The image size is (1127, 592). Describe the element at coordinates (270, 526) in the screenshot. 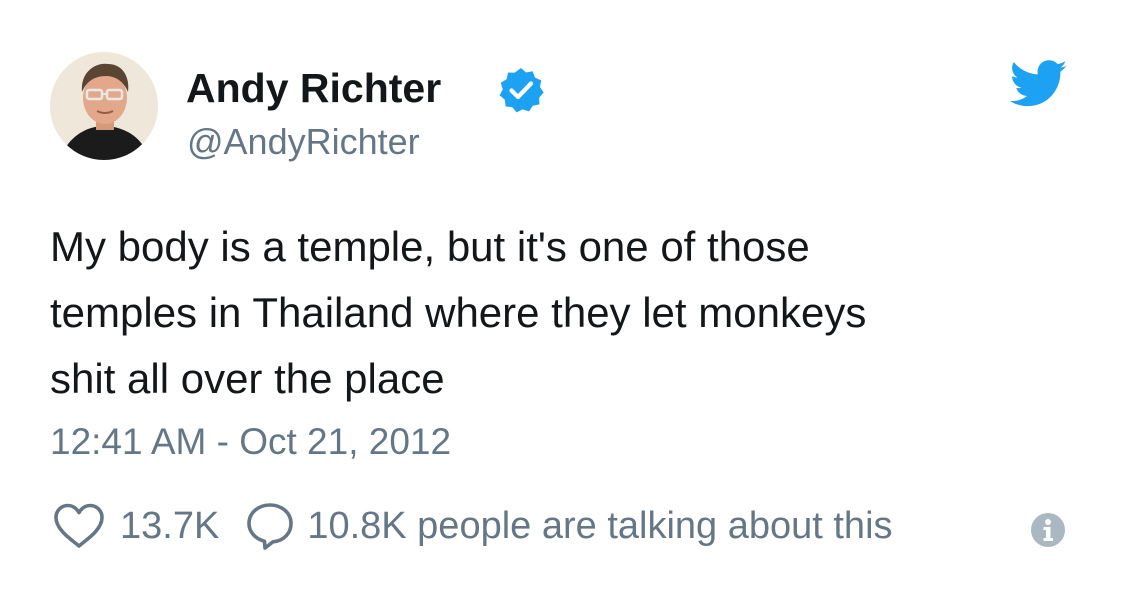

I see `speech-bubble-icon` at that location.